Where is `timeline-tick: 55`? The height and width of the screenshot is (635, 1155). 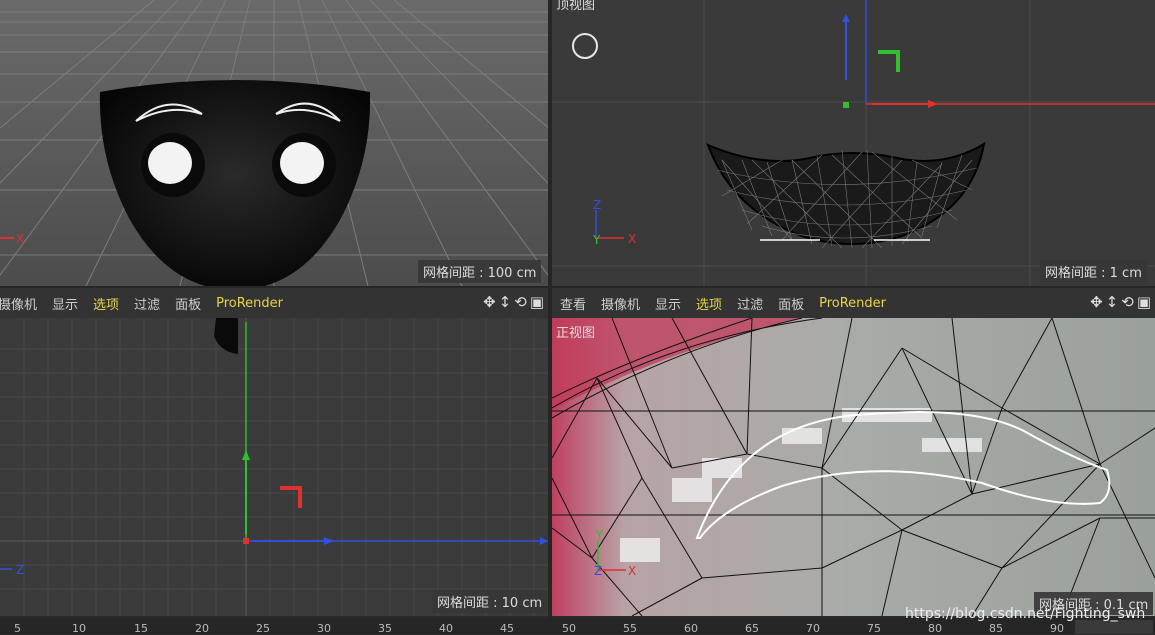
timeline-tick: 55 is located at coordinates (630, 628).